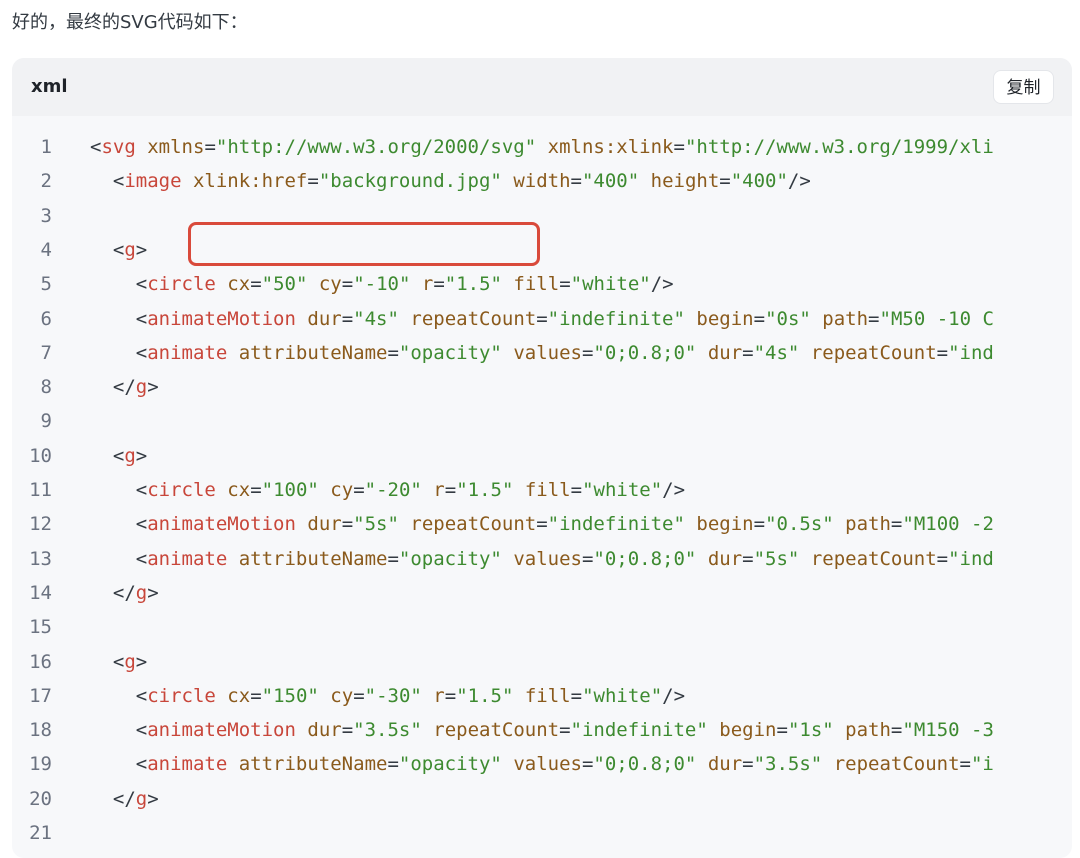 The image size is (1080, 858). What do you see at coordinates (124, 387) in the screenshot?
I see `code-text: </g>` at bounding box center [124, 387].